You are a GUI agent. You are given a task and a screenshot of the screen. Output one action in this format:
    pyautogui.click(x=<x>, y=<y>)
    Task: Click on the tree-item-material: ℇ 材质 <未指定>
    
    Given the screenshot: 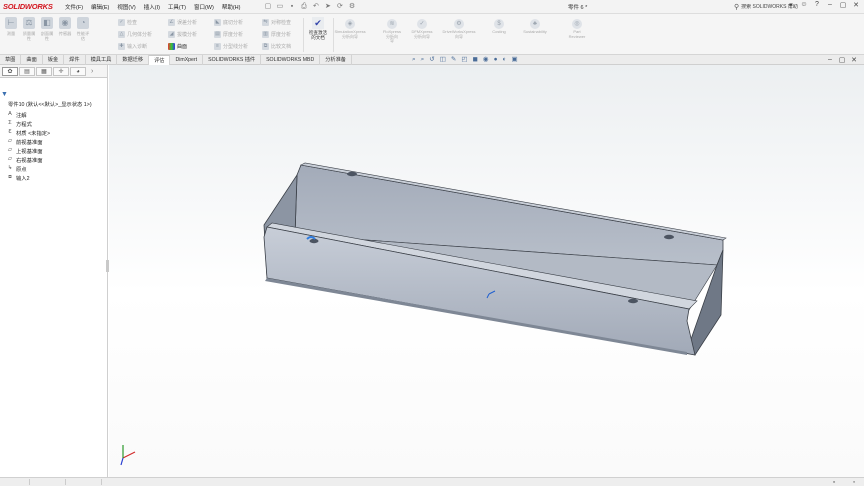 What is the action you would take?
    pyautogui.click(x=54, y=132)
    